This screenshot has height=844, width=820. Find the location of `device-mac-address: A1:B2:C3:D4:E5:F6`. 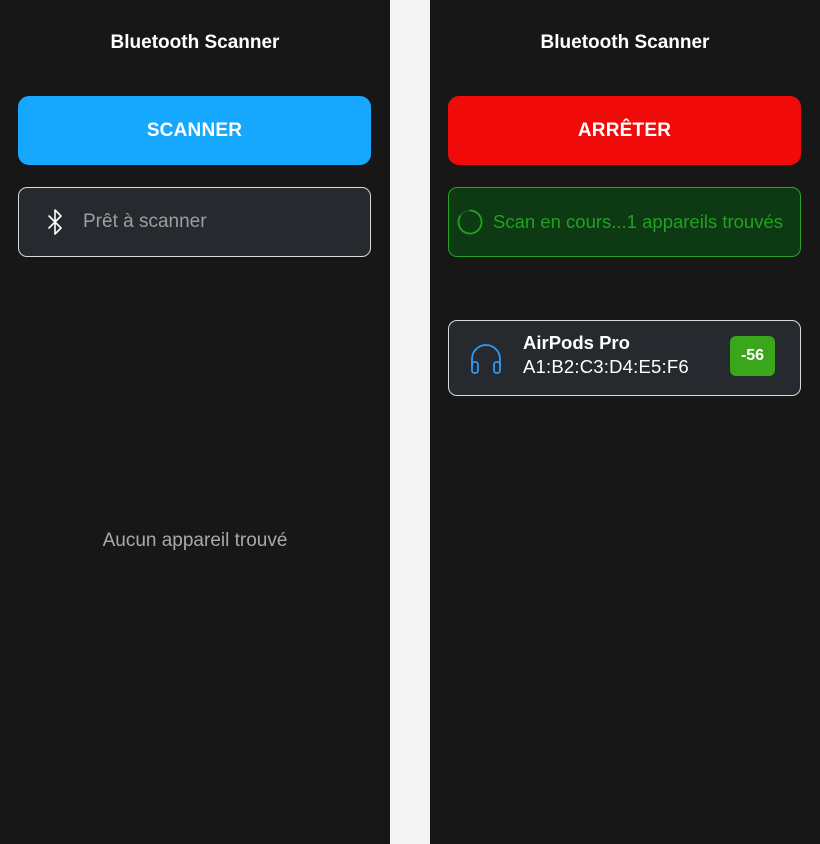

device-mac-address: A1:B2:C3:D4:E5:F6 is located at coordinates (606, 366).